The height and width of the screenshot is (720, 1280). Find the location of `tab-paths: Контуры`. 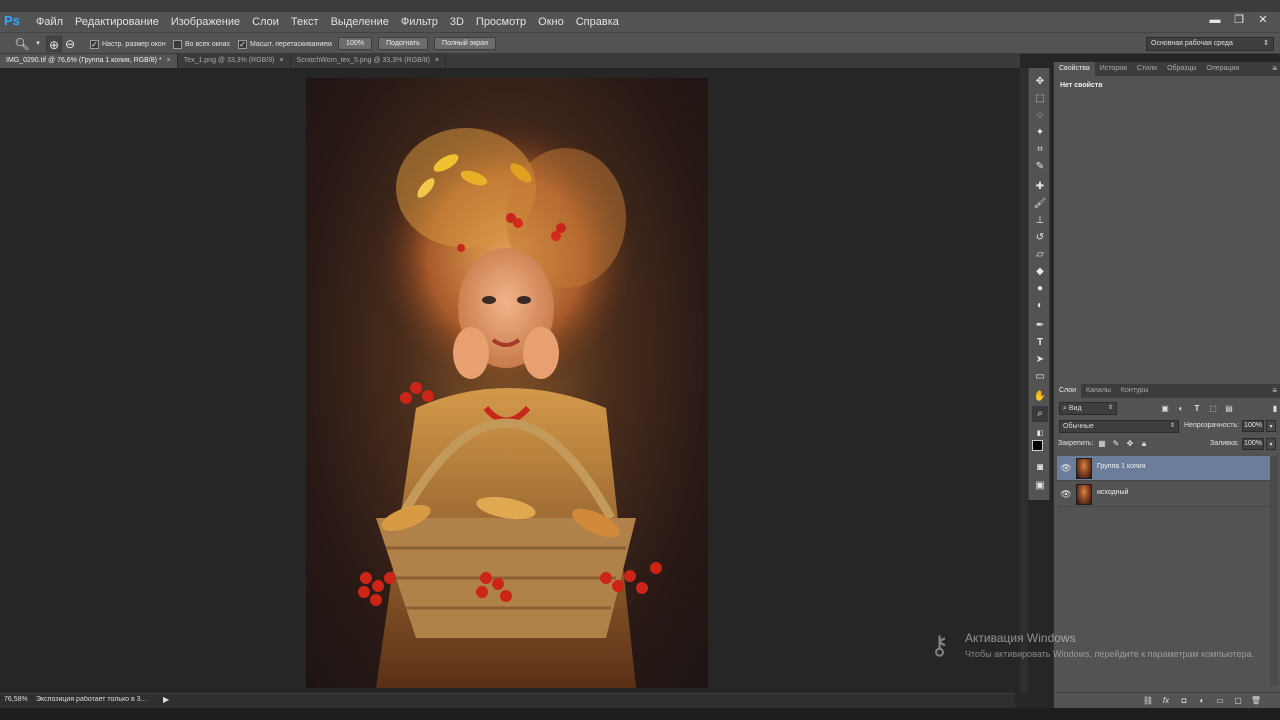

tab-paths: Контуры is located at coordinates (1134, 391).